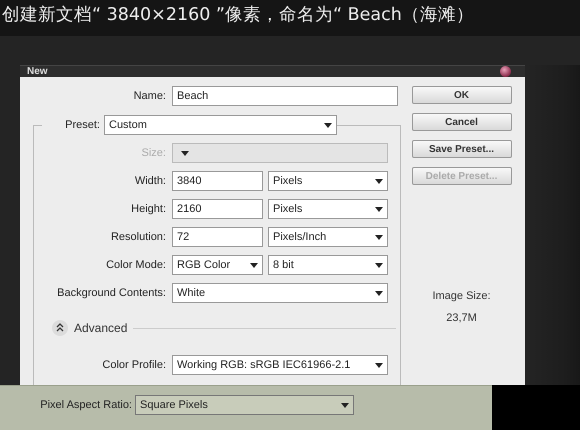 The image size is (580, 430). Describe the element at coordinates (280, 293) in the screenshot. I see `dropdown: White` at that location.